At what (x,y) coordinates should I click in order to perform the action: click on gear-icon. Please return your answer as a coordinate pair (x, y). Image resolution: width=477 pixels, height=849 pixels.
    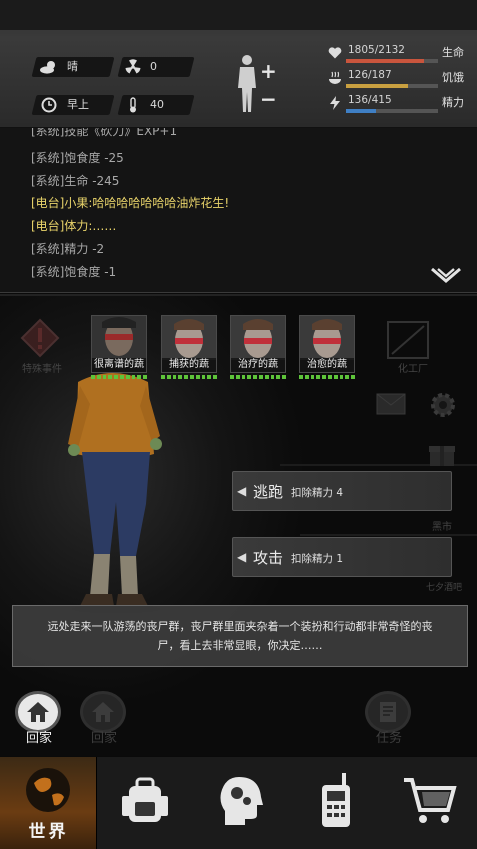
    Looking at the image, I should click on (443, 407).